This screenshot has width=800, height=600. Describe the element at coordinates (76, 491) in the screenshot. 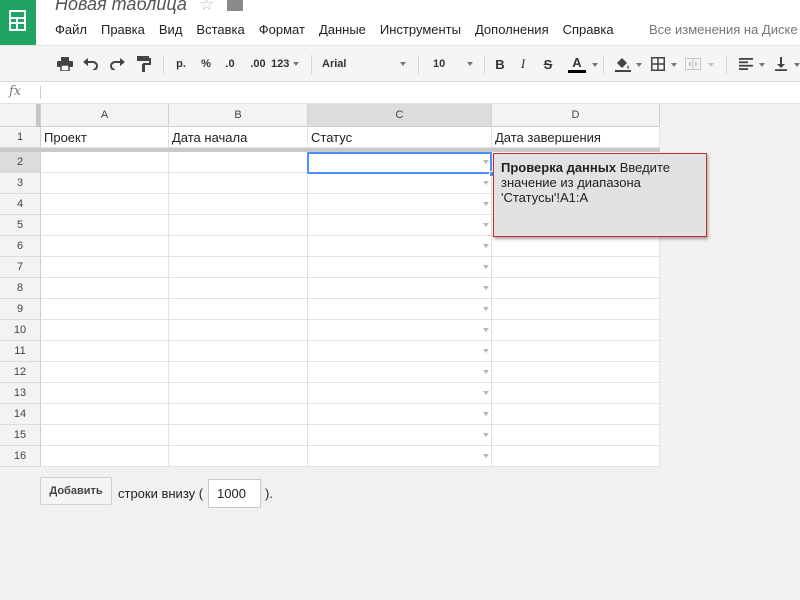

I see `add-rows-button: Добавить` at that location.